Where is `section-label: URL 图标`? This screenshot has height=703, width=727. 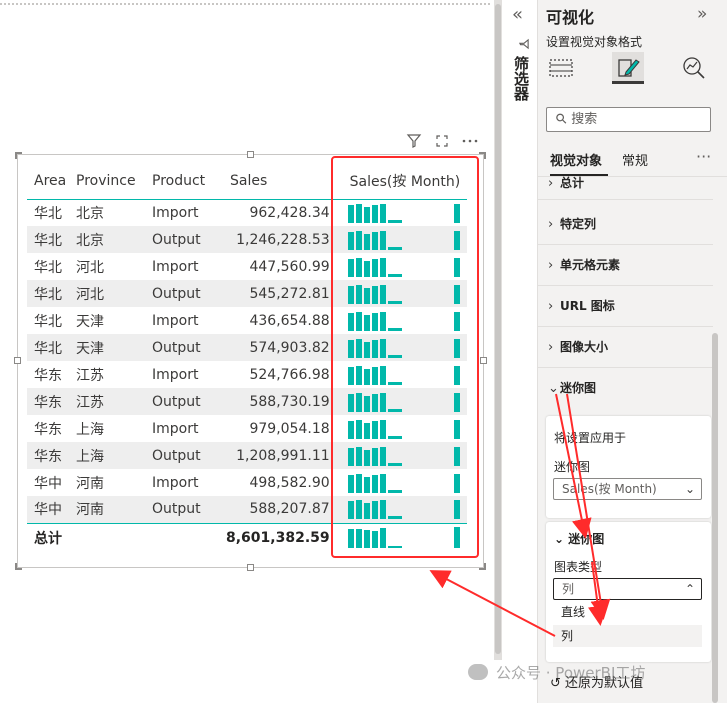 section-label: URL 图标 is located at coordinates (587, 306).